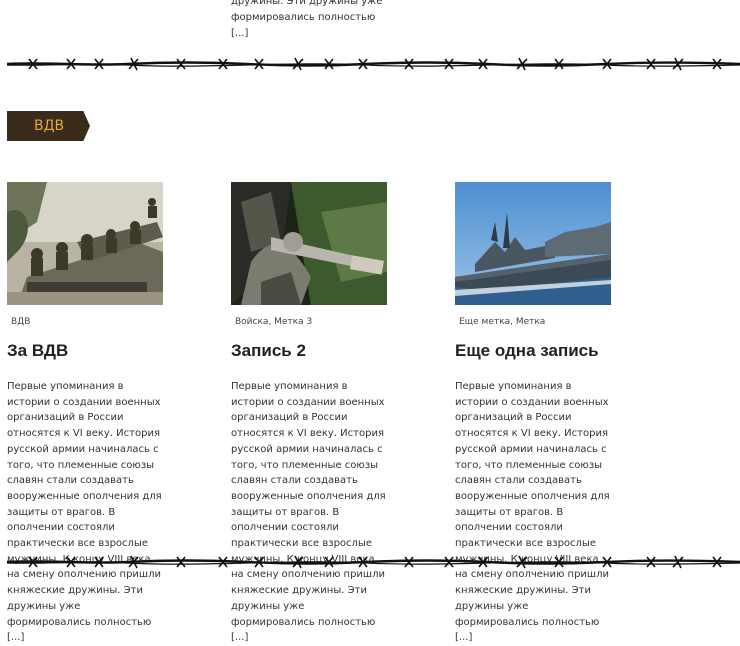 The image size is (740, 646). What do you see at coordinates (309, 243) in the screenshot?
I see `post-thumbnail-sniper` at bounding box center [309, 243].